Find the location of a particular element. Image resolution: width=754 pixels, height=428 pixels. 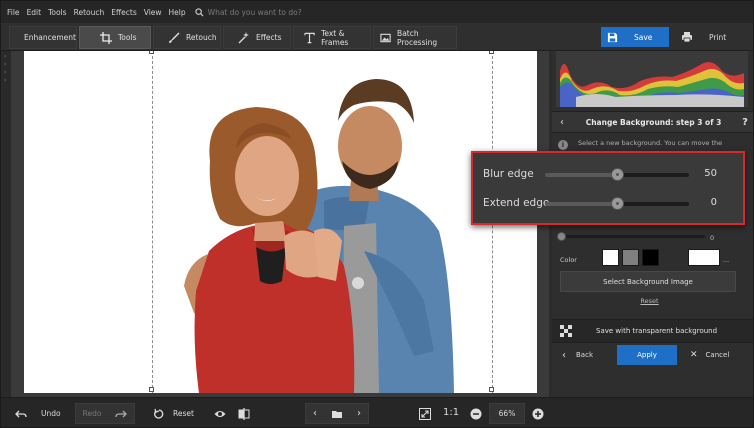

preview-eye-button is located at coordinates (220, 413).